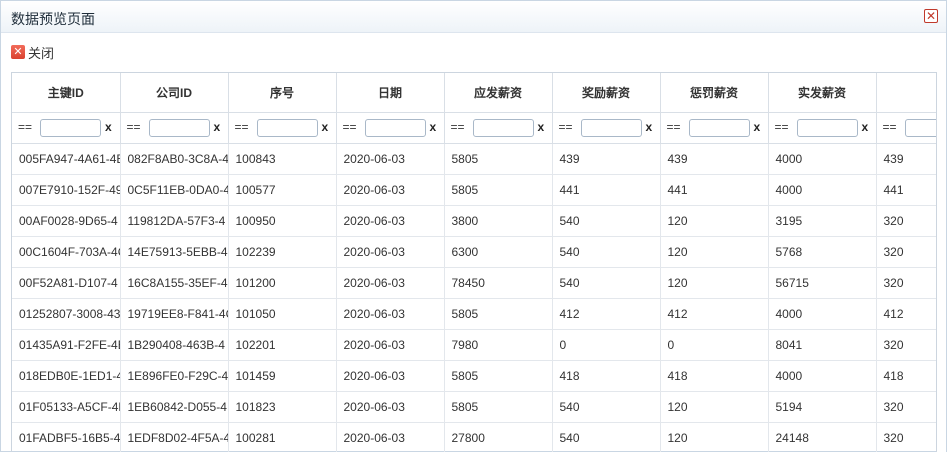 The image size is (947, 452). Describe the element at coordinates (714, 93) in the screenshot. I see `column-header: 惩罚薪资` at that location.